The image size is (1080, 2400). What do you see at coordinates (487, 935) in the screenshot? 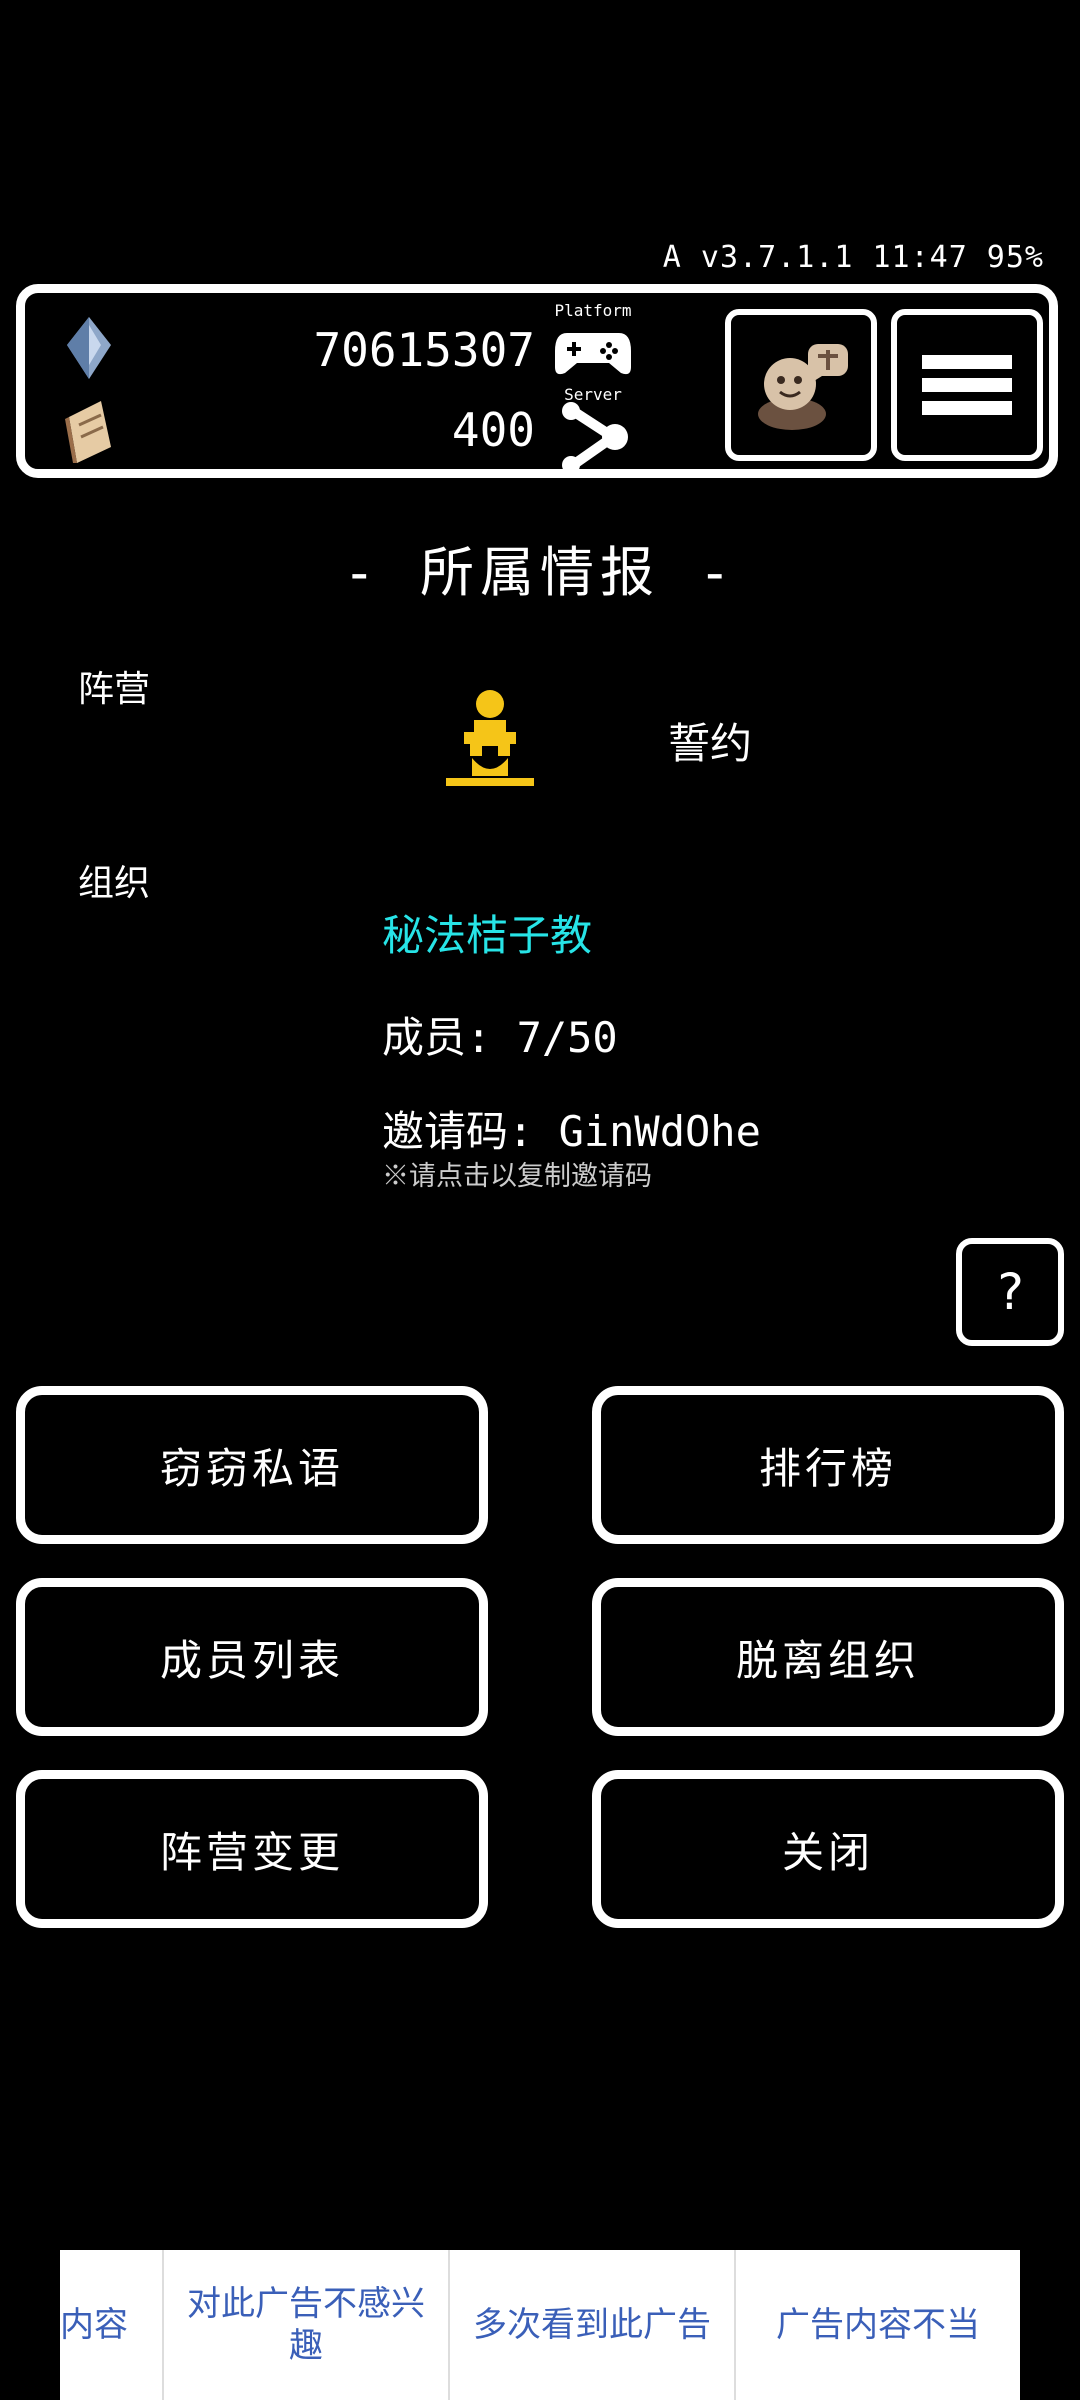
I see `organization-name: 秘法桔子教` at bounding box center [487, 935].